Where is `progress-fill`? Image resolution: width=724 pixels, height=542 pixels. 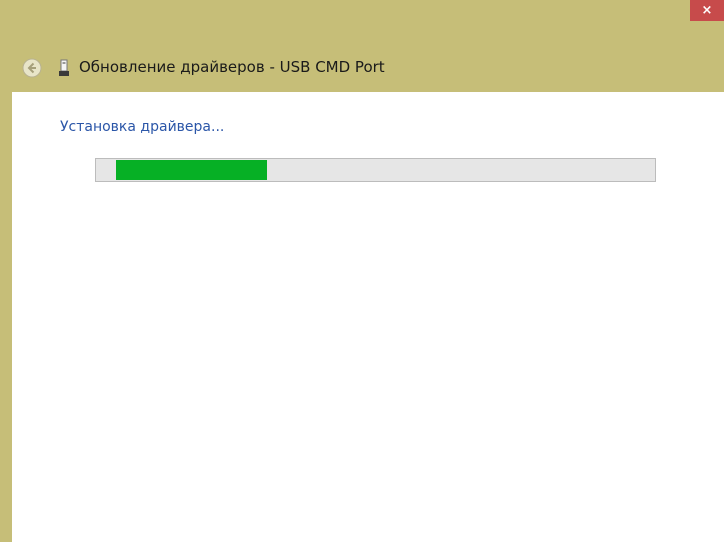
progress-fill is located at coordinates (191, 170).